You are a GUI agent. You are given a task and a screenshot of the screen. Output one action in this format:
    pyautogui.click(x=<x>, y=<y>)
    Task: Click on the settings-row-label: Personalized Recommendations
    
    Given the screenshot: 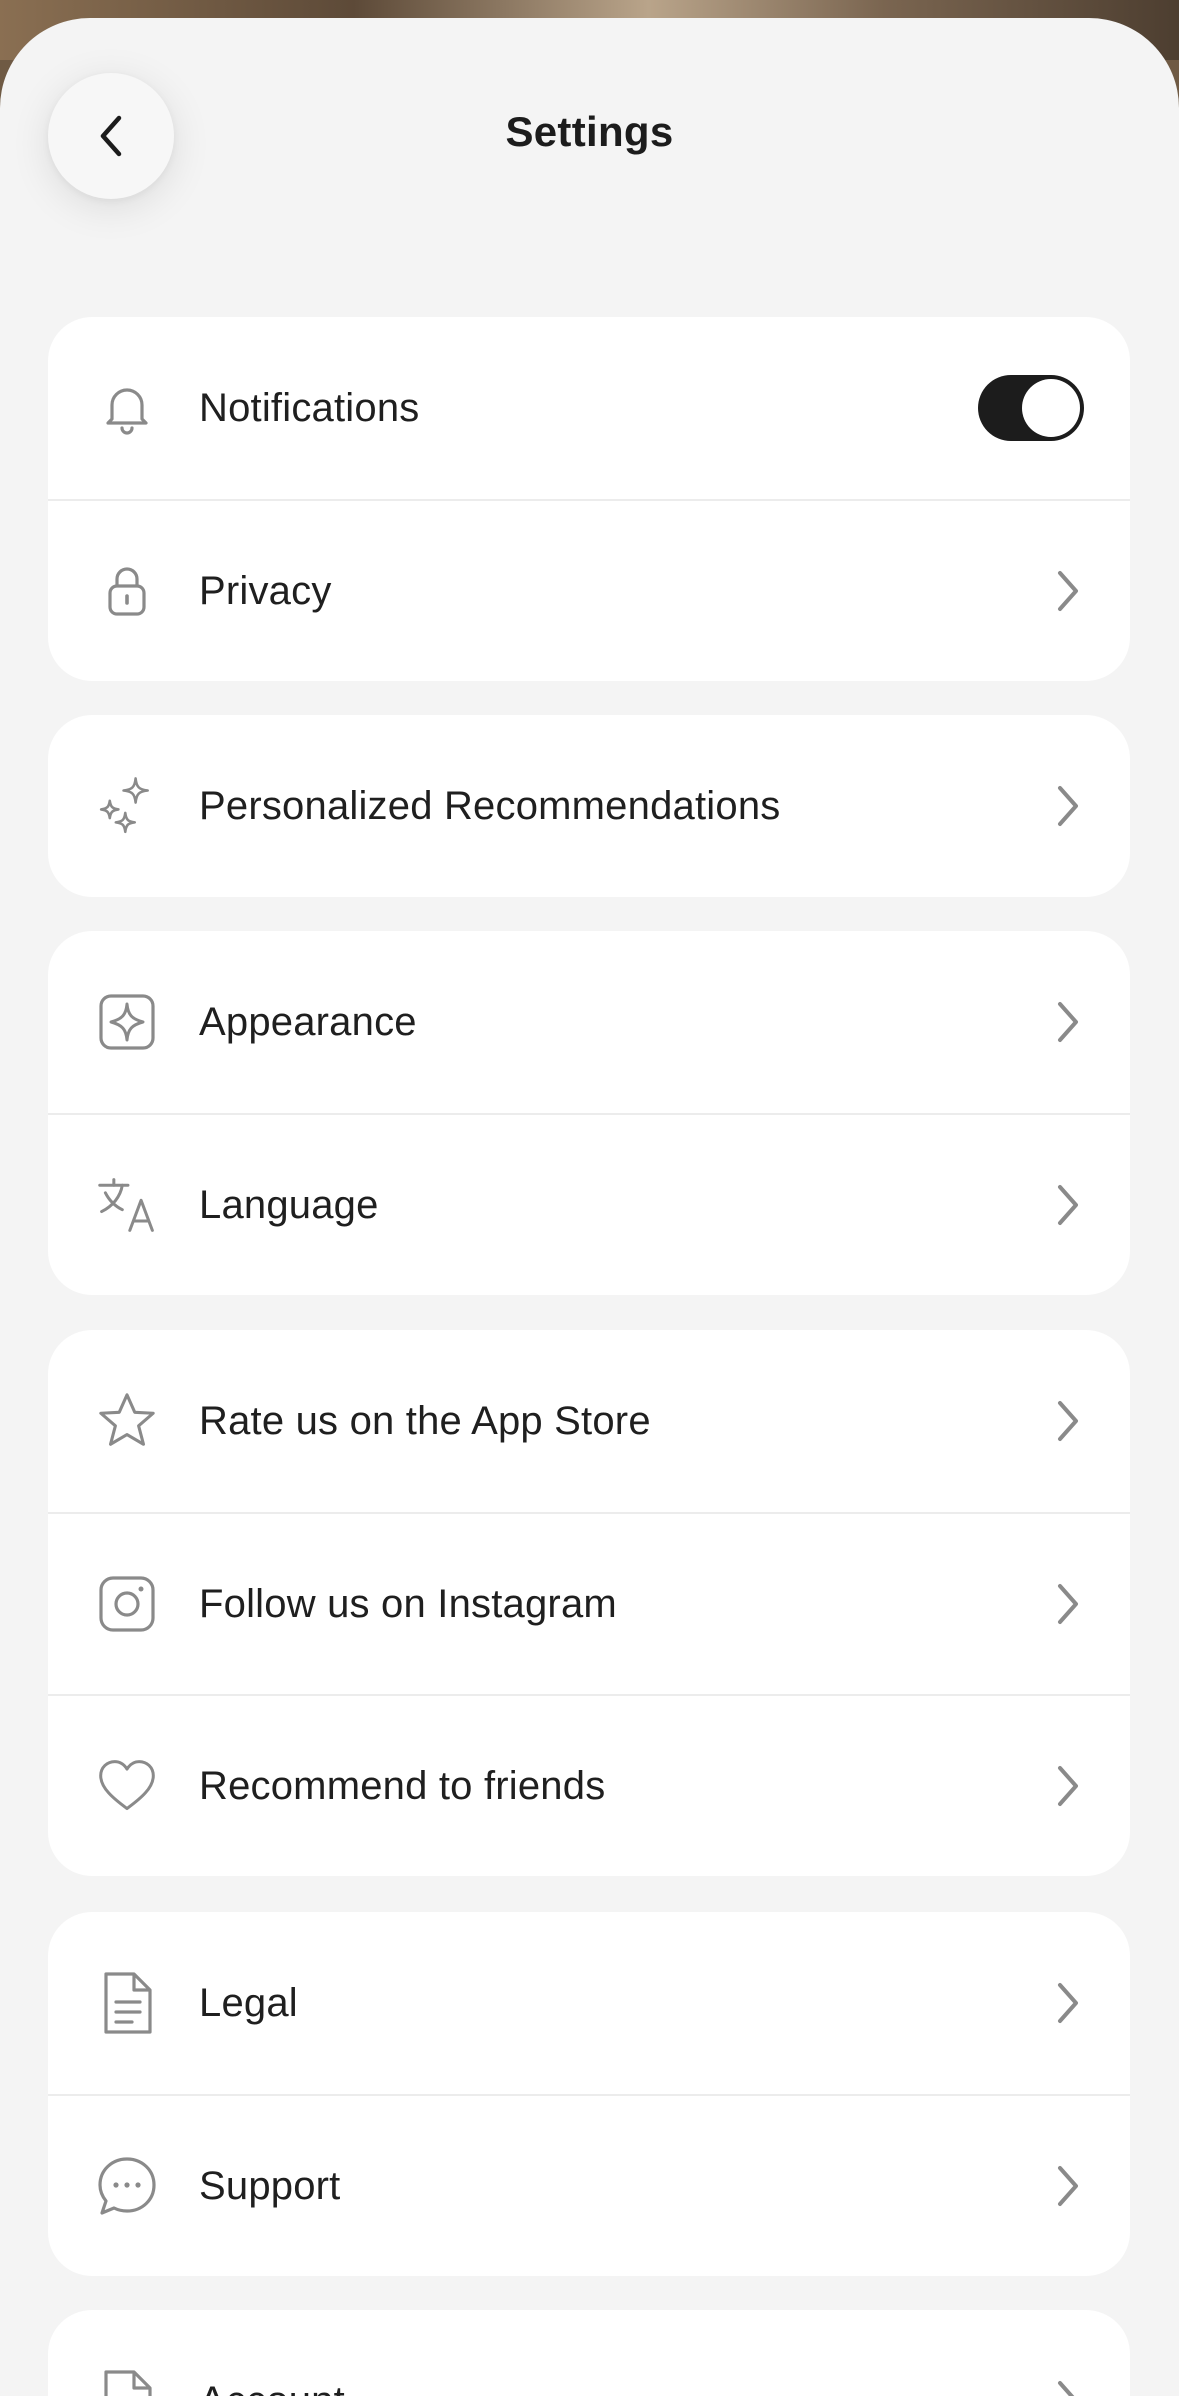 What is the action you would take?
    pyautogui.click(x=490, y=805)
    